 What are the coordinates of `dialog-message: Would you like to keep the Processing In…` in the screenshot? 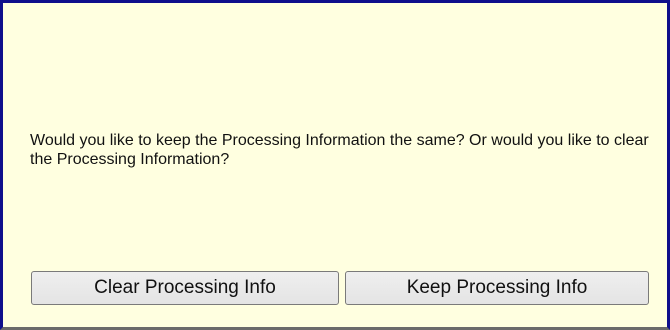 It's located at (339, 150).